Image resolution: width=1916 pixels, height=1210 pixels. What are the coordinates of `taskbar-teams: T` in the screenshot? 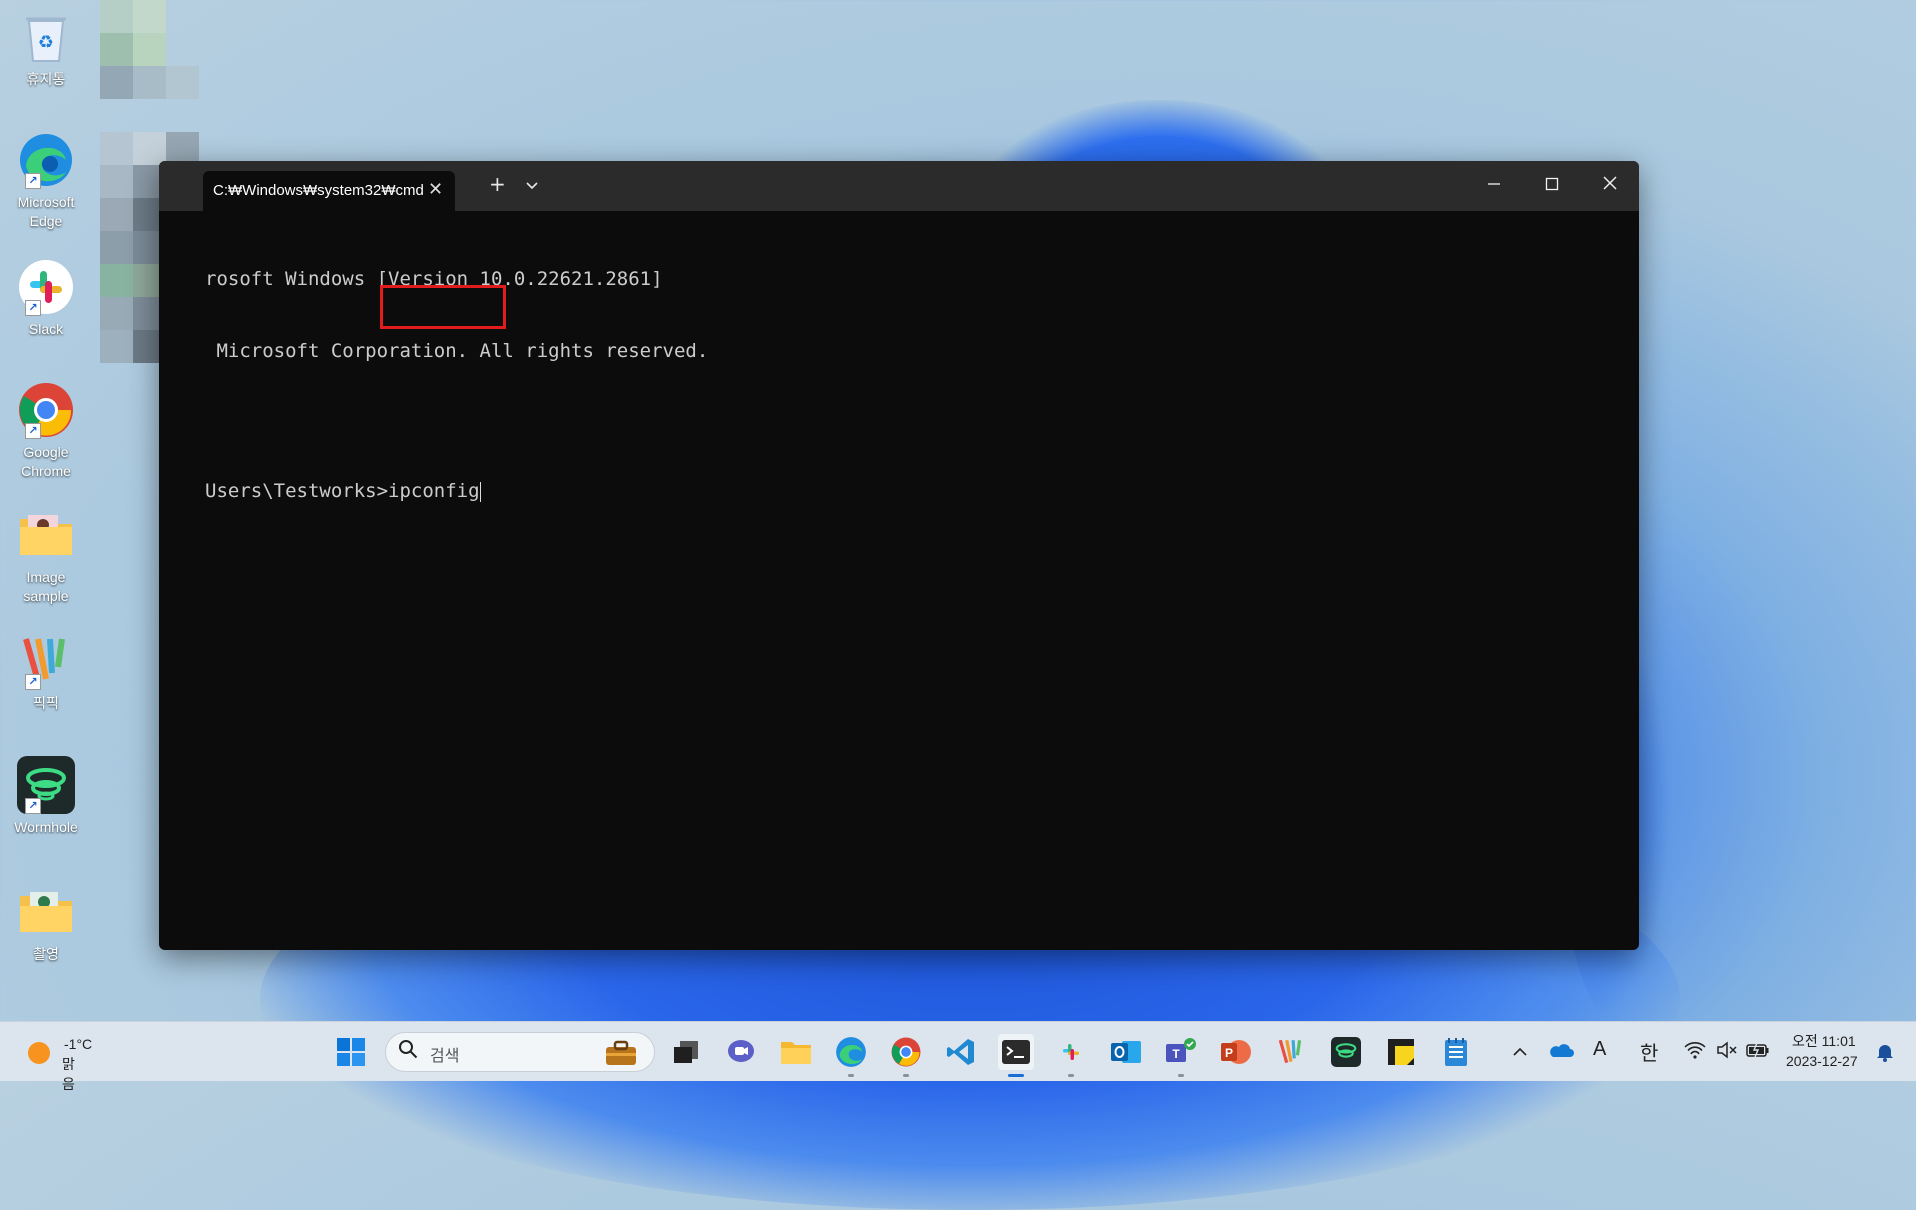 It's located at (1181, 1052).